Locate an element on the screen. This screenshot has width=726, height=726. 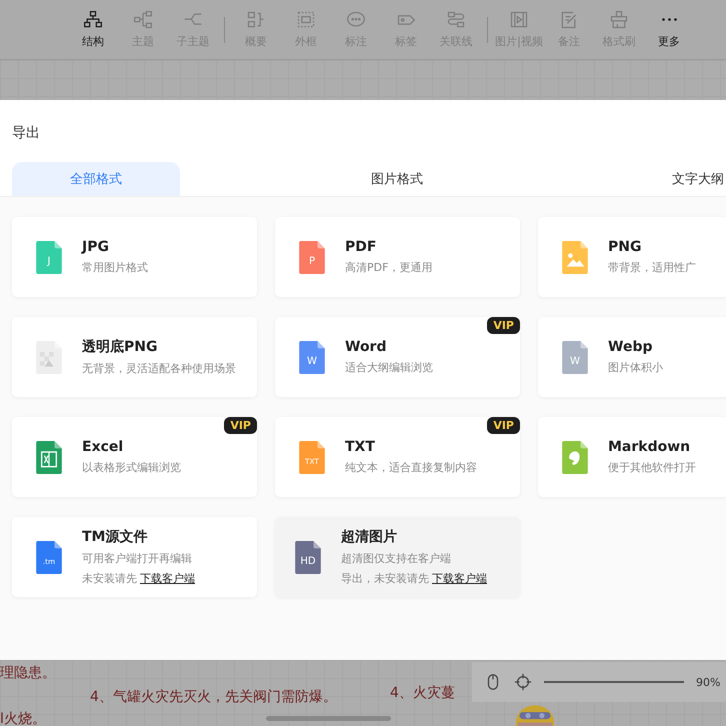
format-title: 透明底PNG is located at coordinates (120, 347).